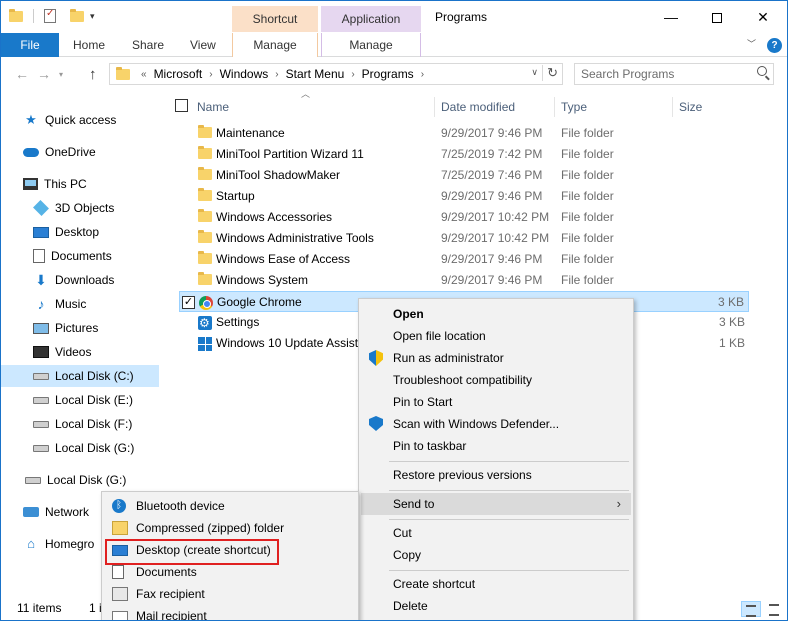 This screenshot has width=788, height=621. What do you see at coordinates (774, 609) in the screenshot?
I see `large-icons-view-icon` at bounding box center [774, 609].